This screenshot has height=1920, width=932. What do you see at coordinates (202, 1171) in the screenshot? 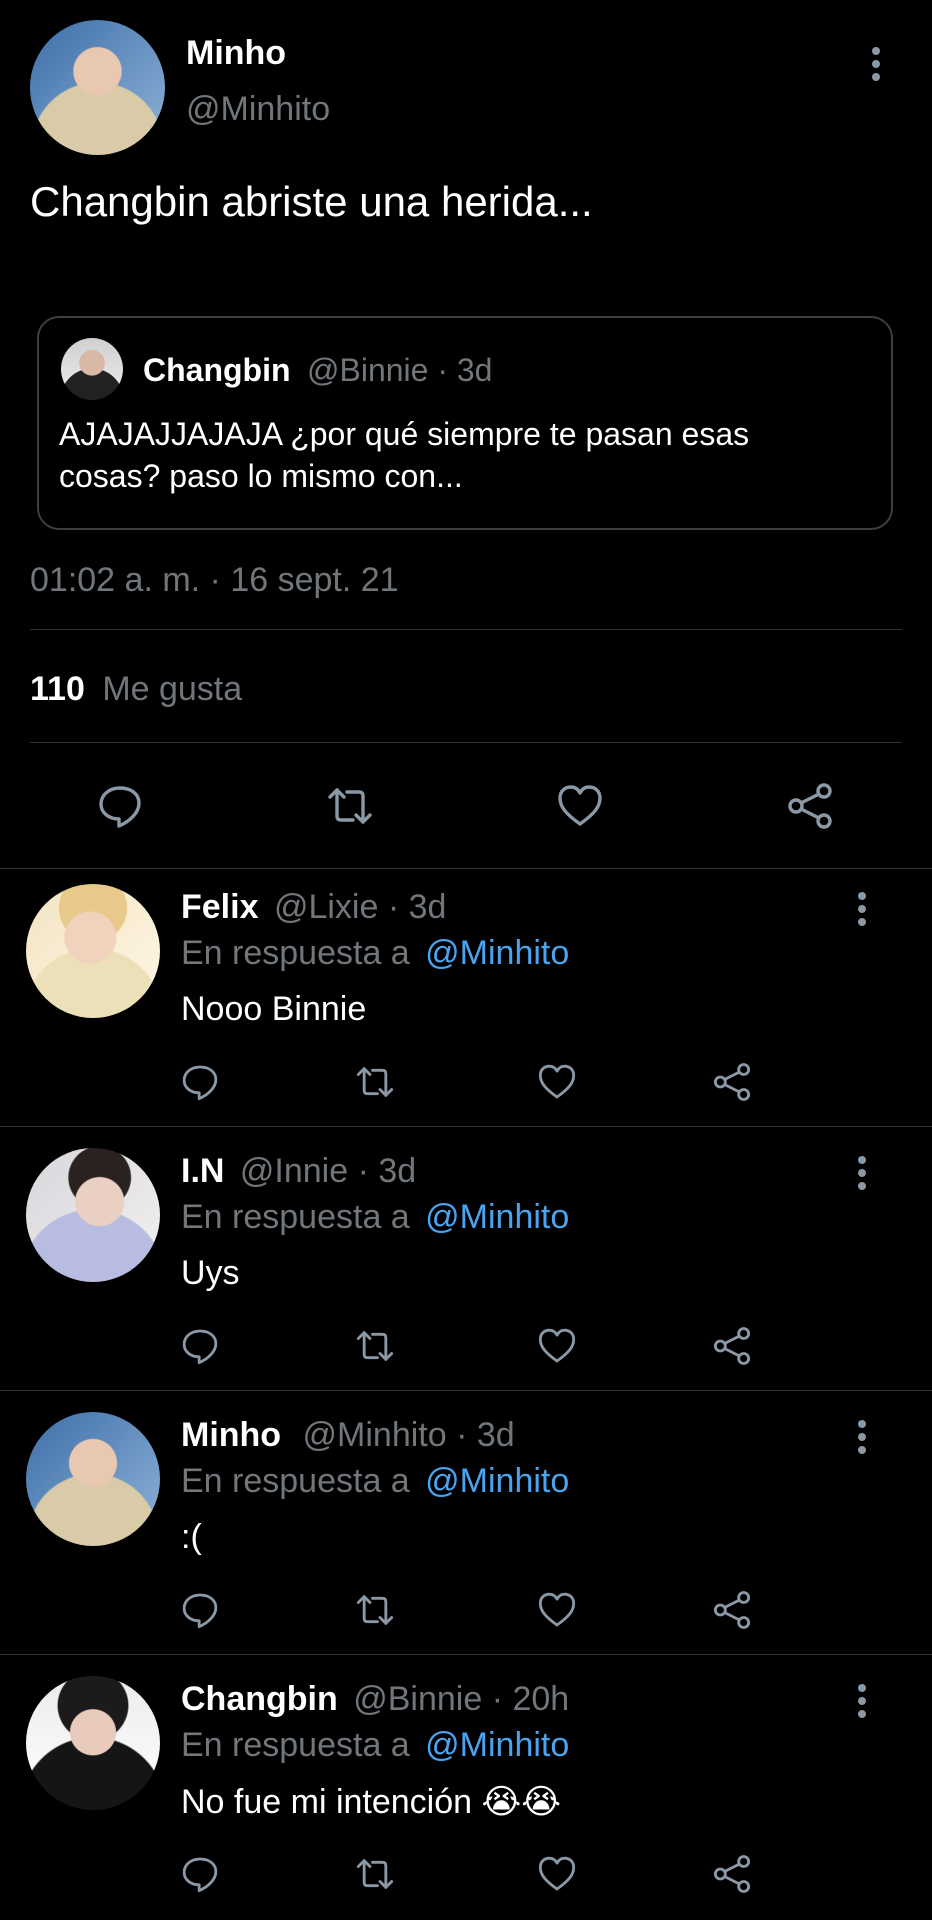
I see `author-name: I.N` at bounding box center [202, 1171].